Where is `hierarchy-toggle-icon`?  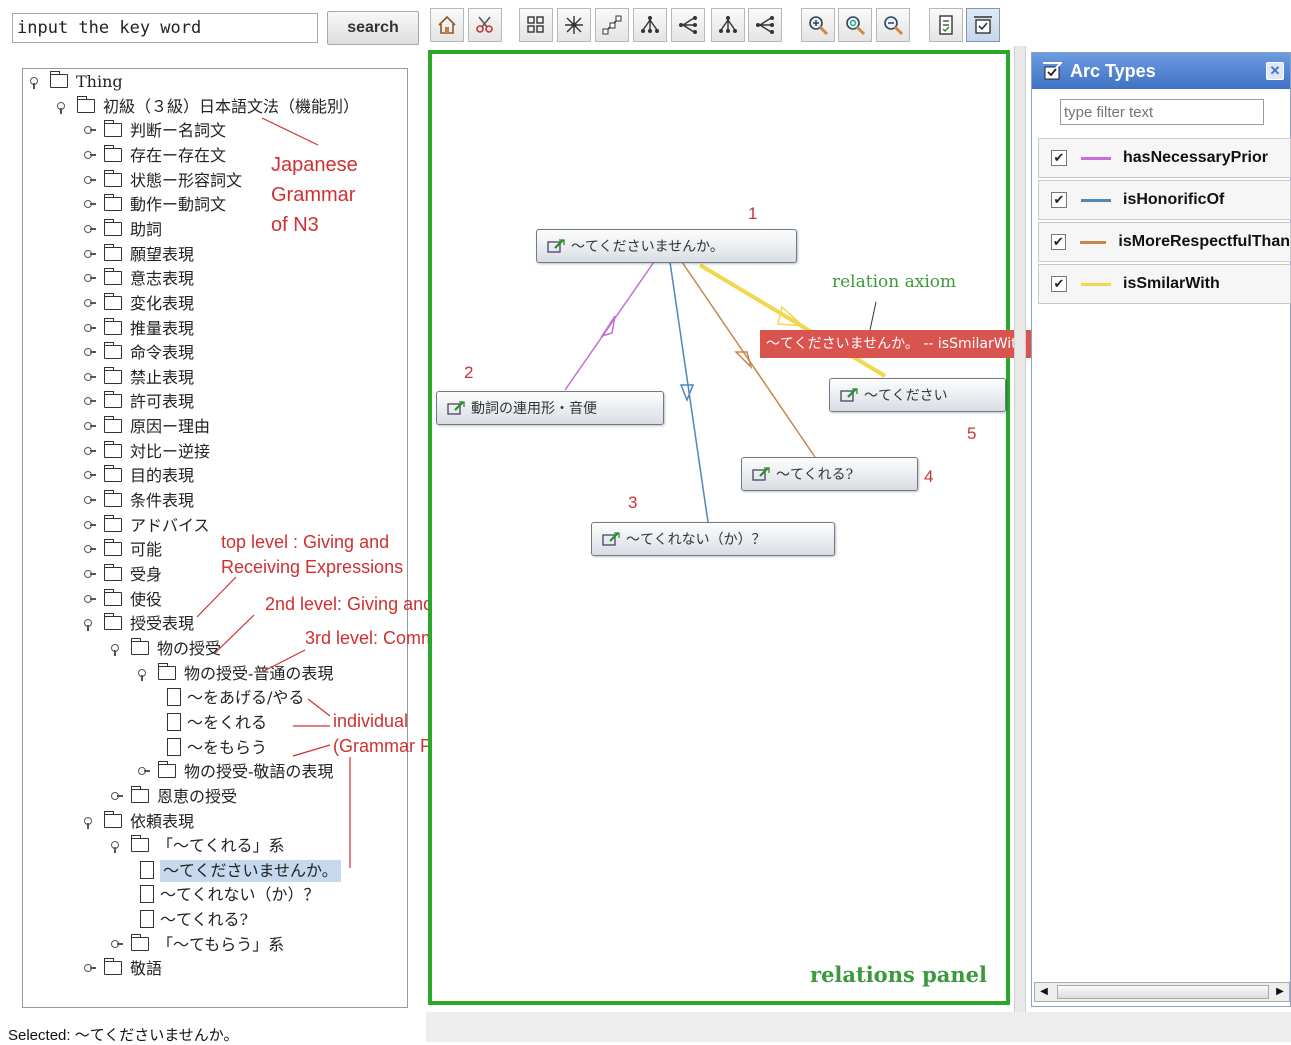 hierarchy-toggle-icon is located at coordinates (946, 25).